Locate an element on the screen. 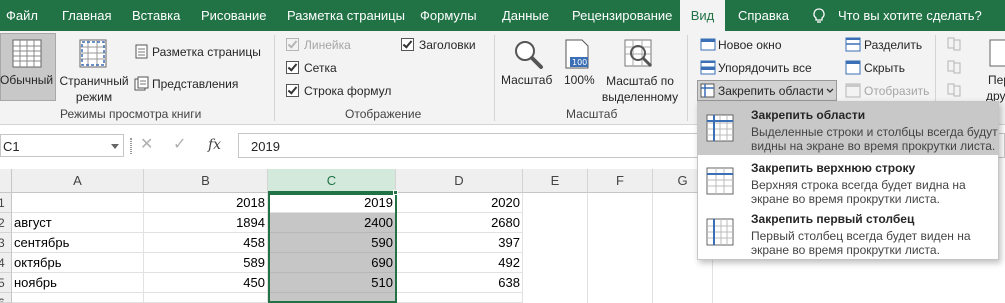  row-header: 2 is located at coordinates (6, 223).